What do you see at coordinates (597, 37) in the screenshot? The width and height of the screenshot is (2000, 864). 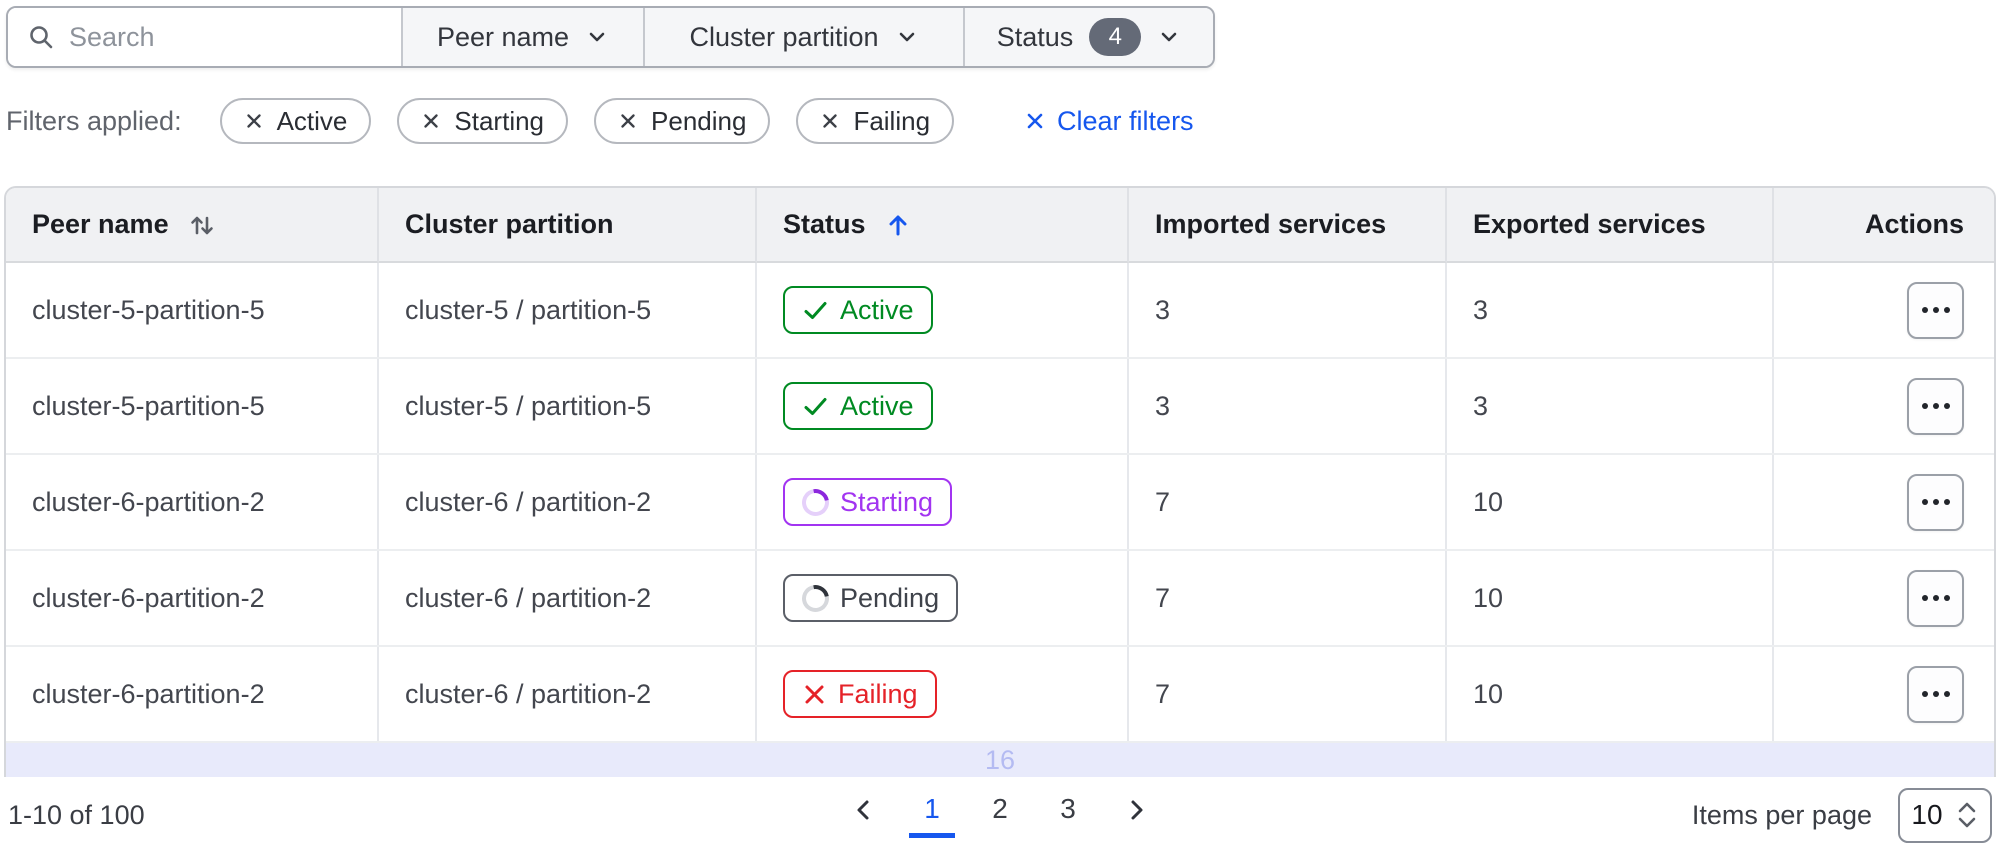 I see `chevron-down-icon` at bounding box center [597, 37].